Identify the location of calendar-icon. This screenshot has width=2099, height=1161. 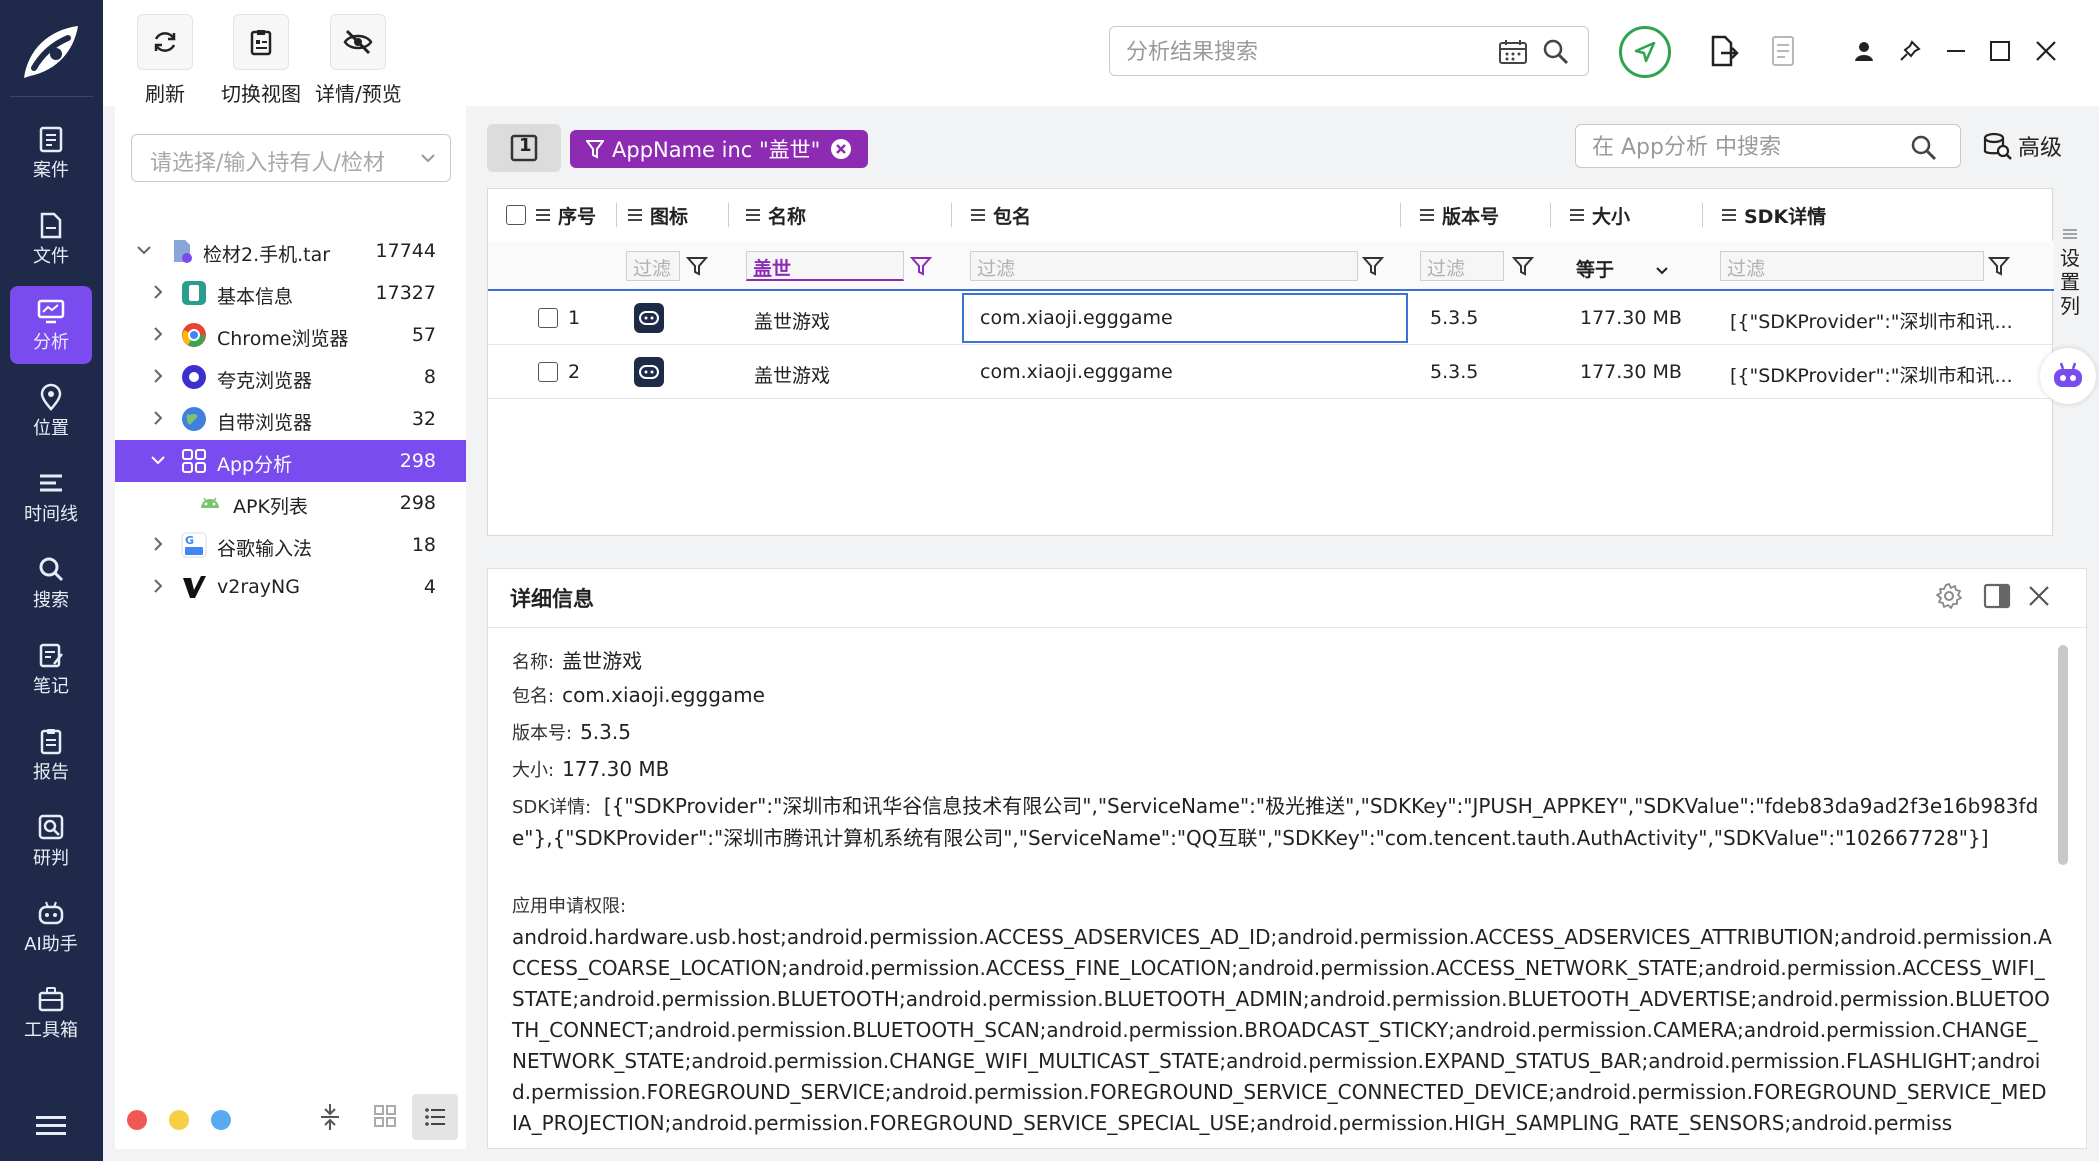
(1513, 52).